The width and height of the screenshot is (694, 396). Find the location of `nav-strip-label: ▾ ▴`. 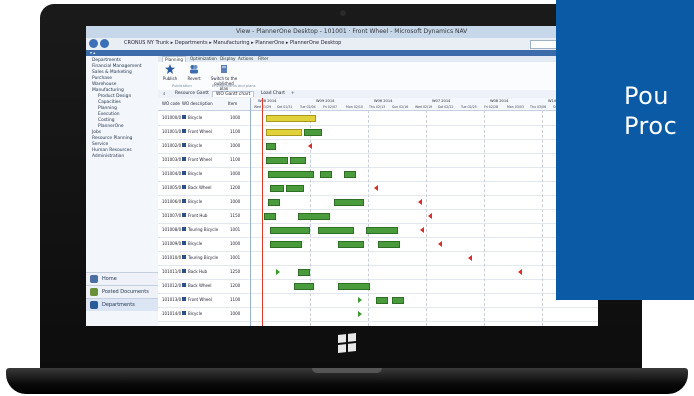

nav-strip-label: ▾ ▴ is located at coordinates (92, 52).